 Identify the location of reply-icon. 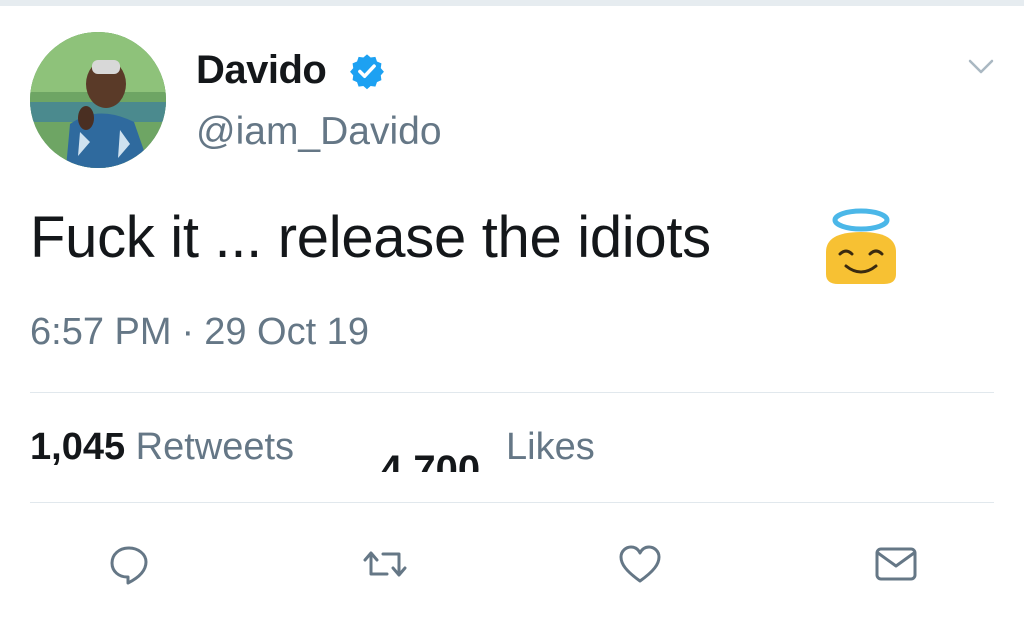
(129, 565).